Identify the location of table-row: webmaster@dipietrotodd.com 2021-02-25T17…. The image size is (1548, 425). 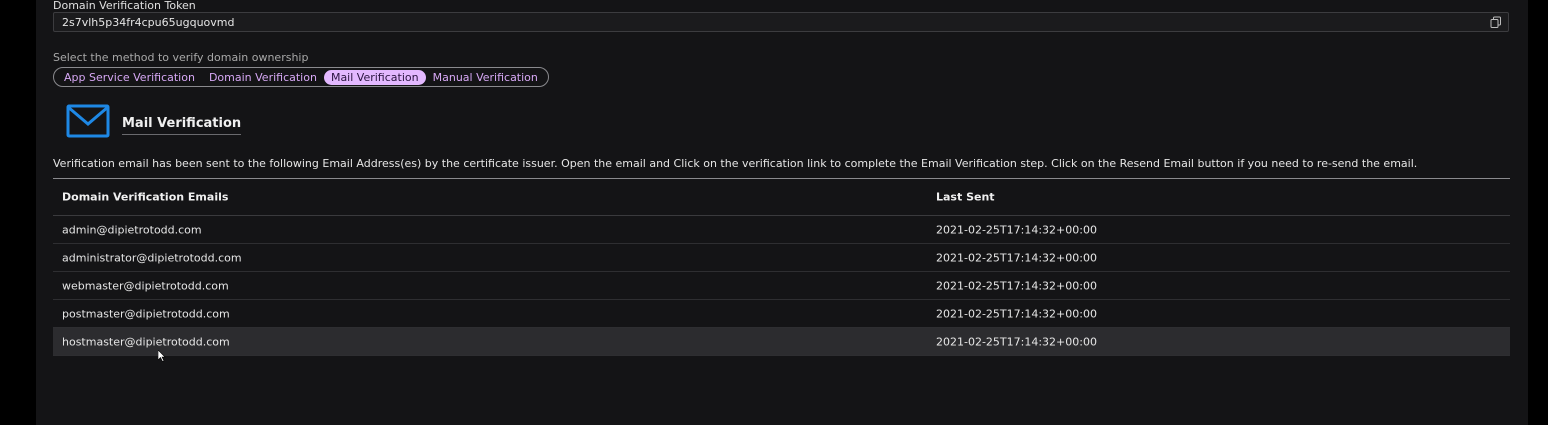
(781, 286).